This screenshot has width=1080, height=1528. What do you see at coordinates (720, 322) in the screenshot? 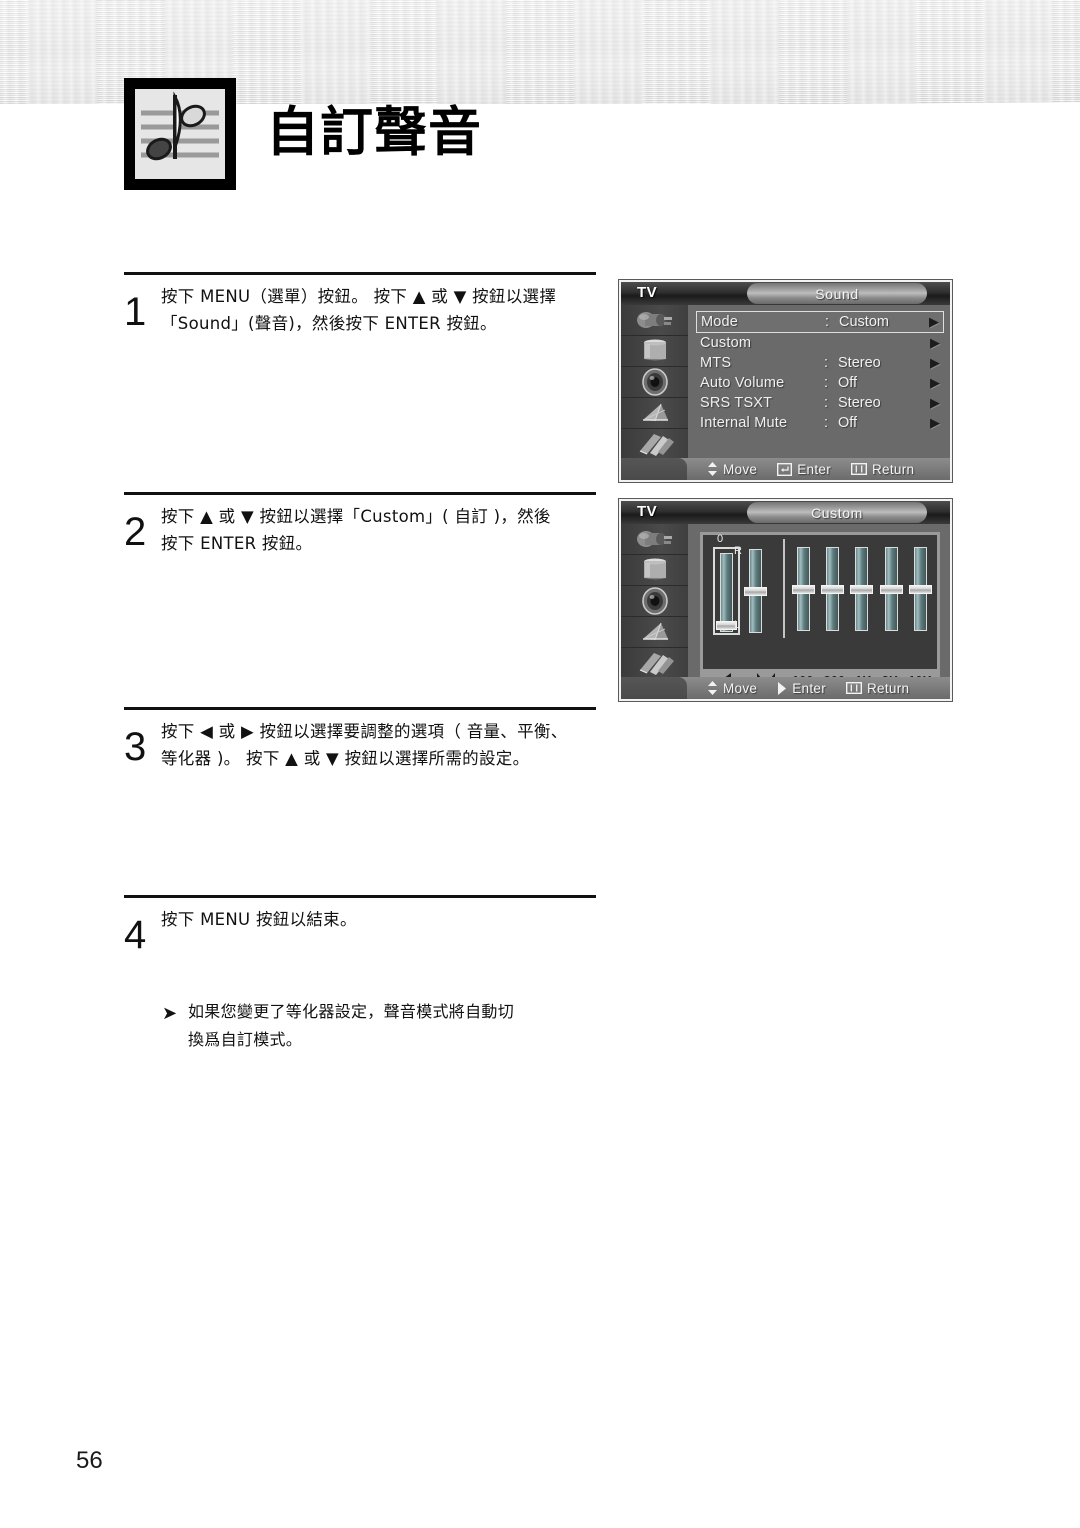
I see `menu-label: Mode` at bounding box center [720, 322].